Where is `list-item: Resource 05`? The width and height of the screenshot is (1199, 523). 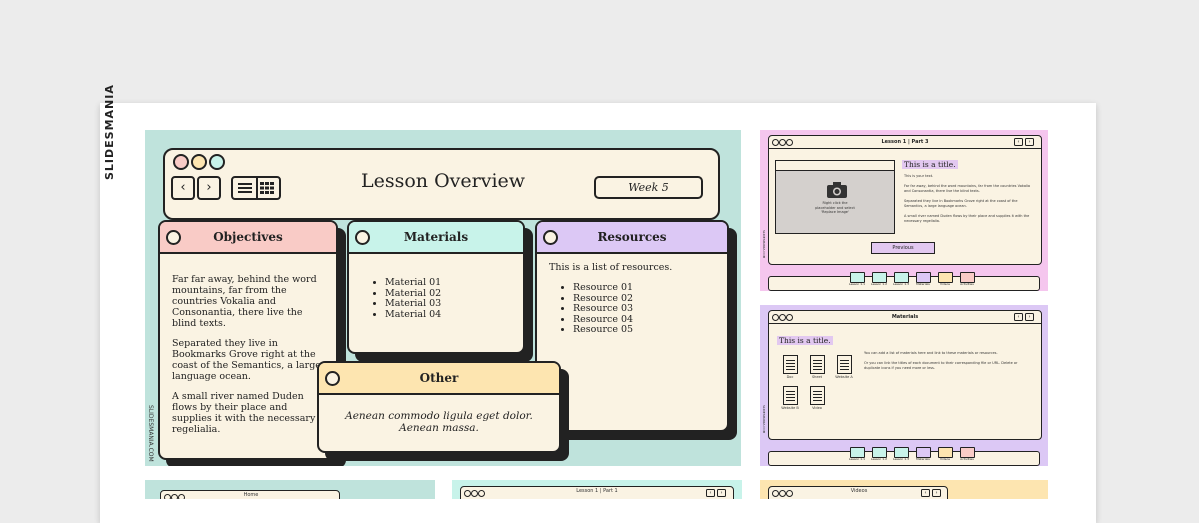 list-item: Resource 05 is located at coordinates (644, 330).